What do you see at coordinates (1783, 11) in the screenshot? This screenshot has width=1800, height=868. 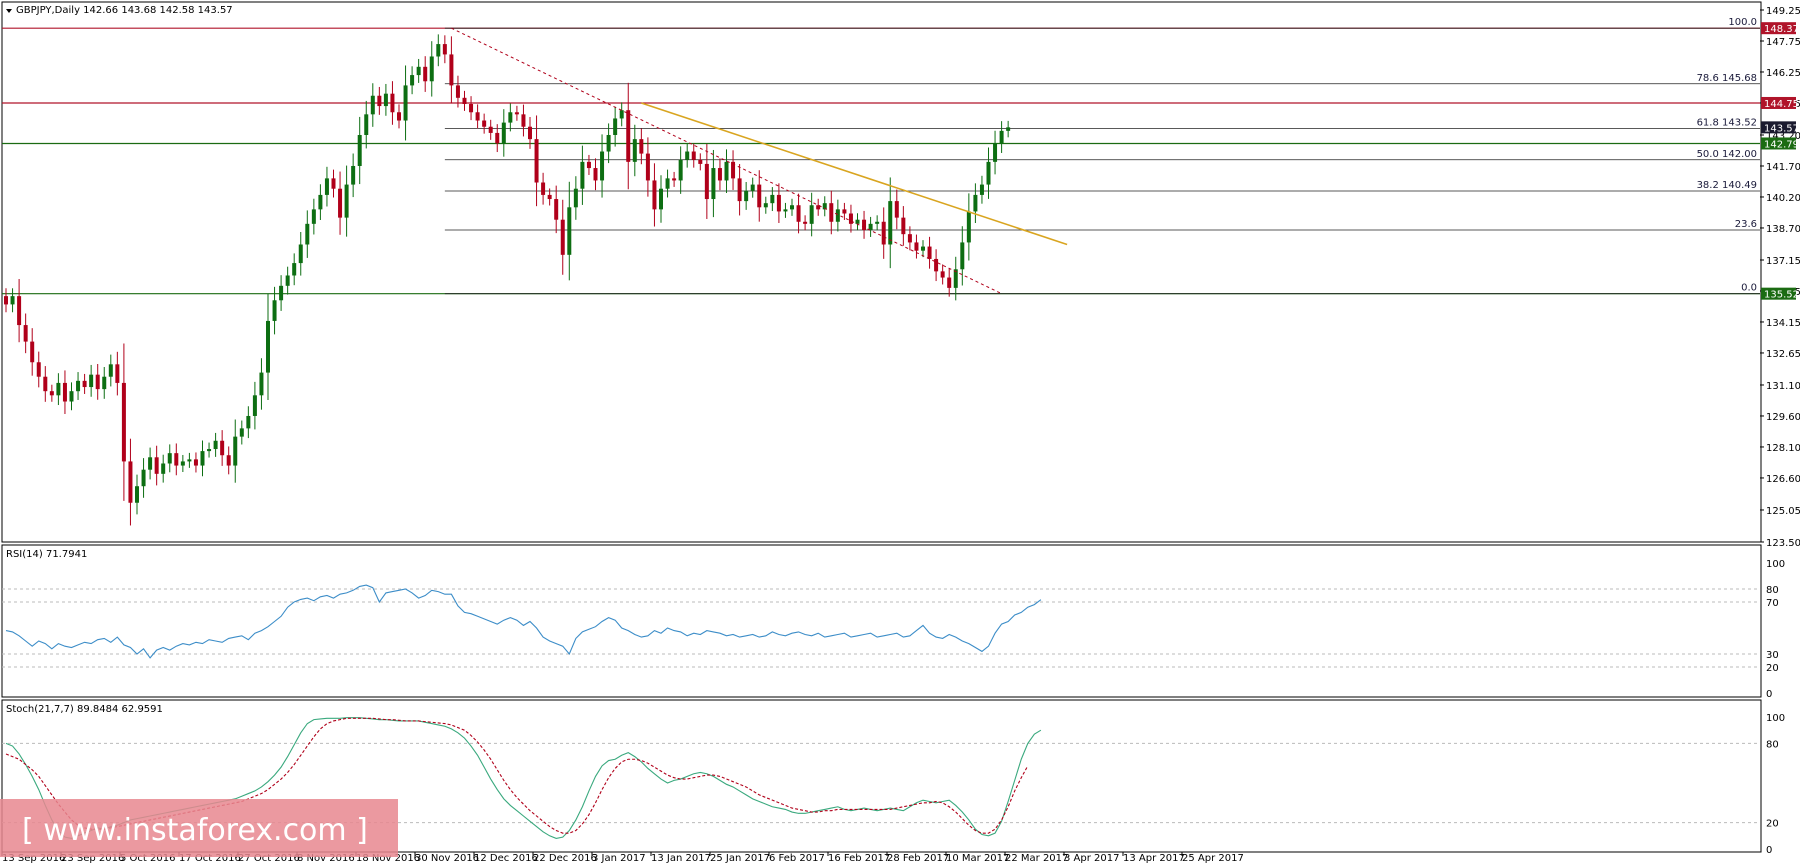 I see `price-tick-label: 149.25` at bounding box center [1783, 11].